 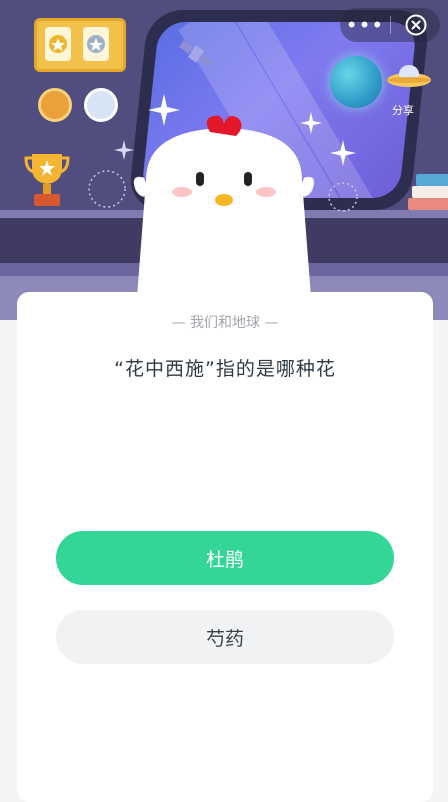 What do you see at coordinates (356, 82) in the screenshot?
I see `earth-icon` at bounding box center [356, 82].